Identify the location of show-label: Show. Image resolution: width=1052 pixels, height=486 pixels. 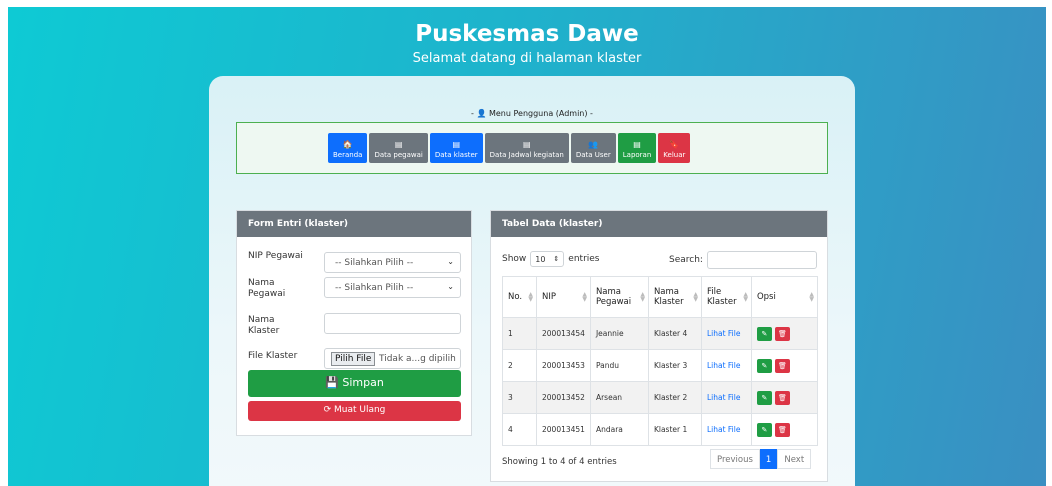
(514, 259).